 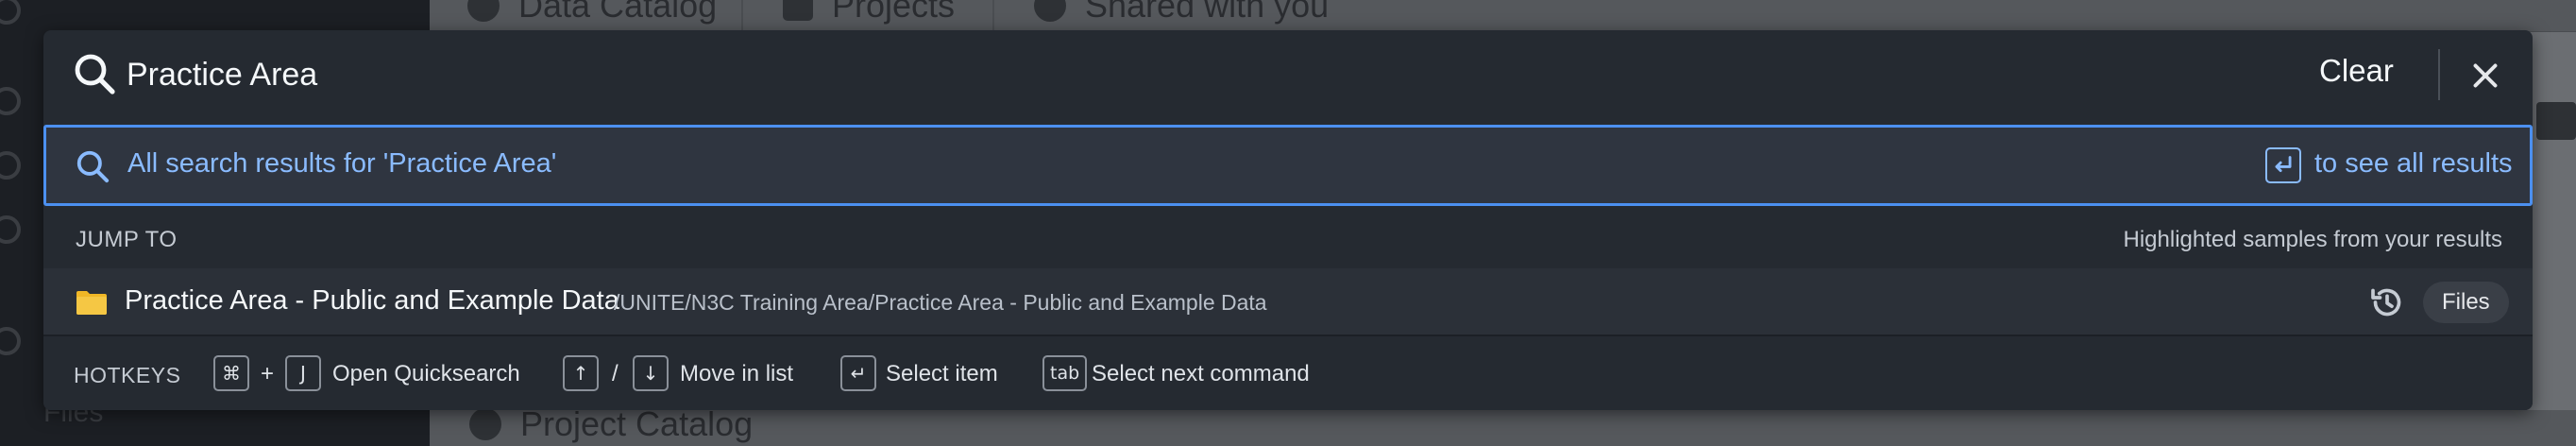 What do you see at coordinates (483, 11) in the screenshot?
I see `catalog-icon` at bounding box center [483, 11].